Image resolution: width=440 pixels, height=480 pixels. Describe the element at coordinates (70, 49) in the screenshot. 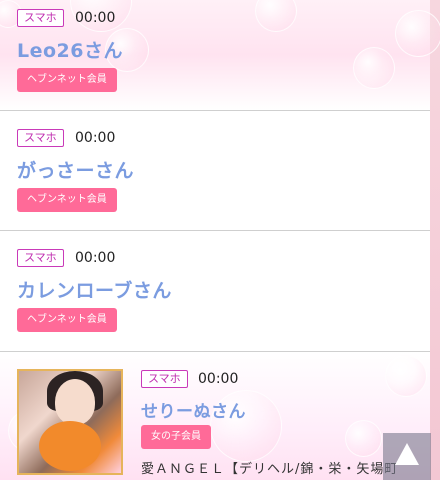

I see `user-name-link: Leo26さん` at that location.